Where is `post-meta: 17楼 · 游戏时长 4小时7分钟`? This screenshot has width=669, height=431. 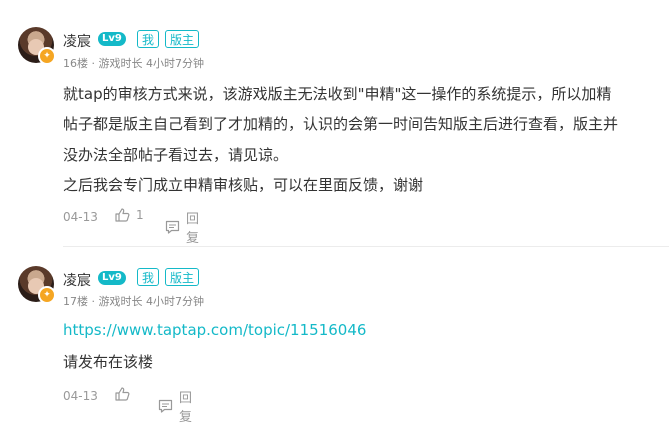 post-meta: 17楼 · 游戏时长 4小时7分钟 is located at coordinates (133, 301).